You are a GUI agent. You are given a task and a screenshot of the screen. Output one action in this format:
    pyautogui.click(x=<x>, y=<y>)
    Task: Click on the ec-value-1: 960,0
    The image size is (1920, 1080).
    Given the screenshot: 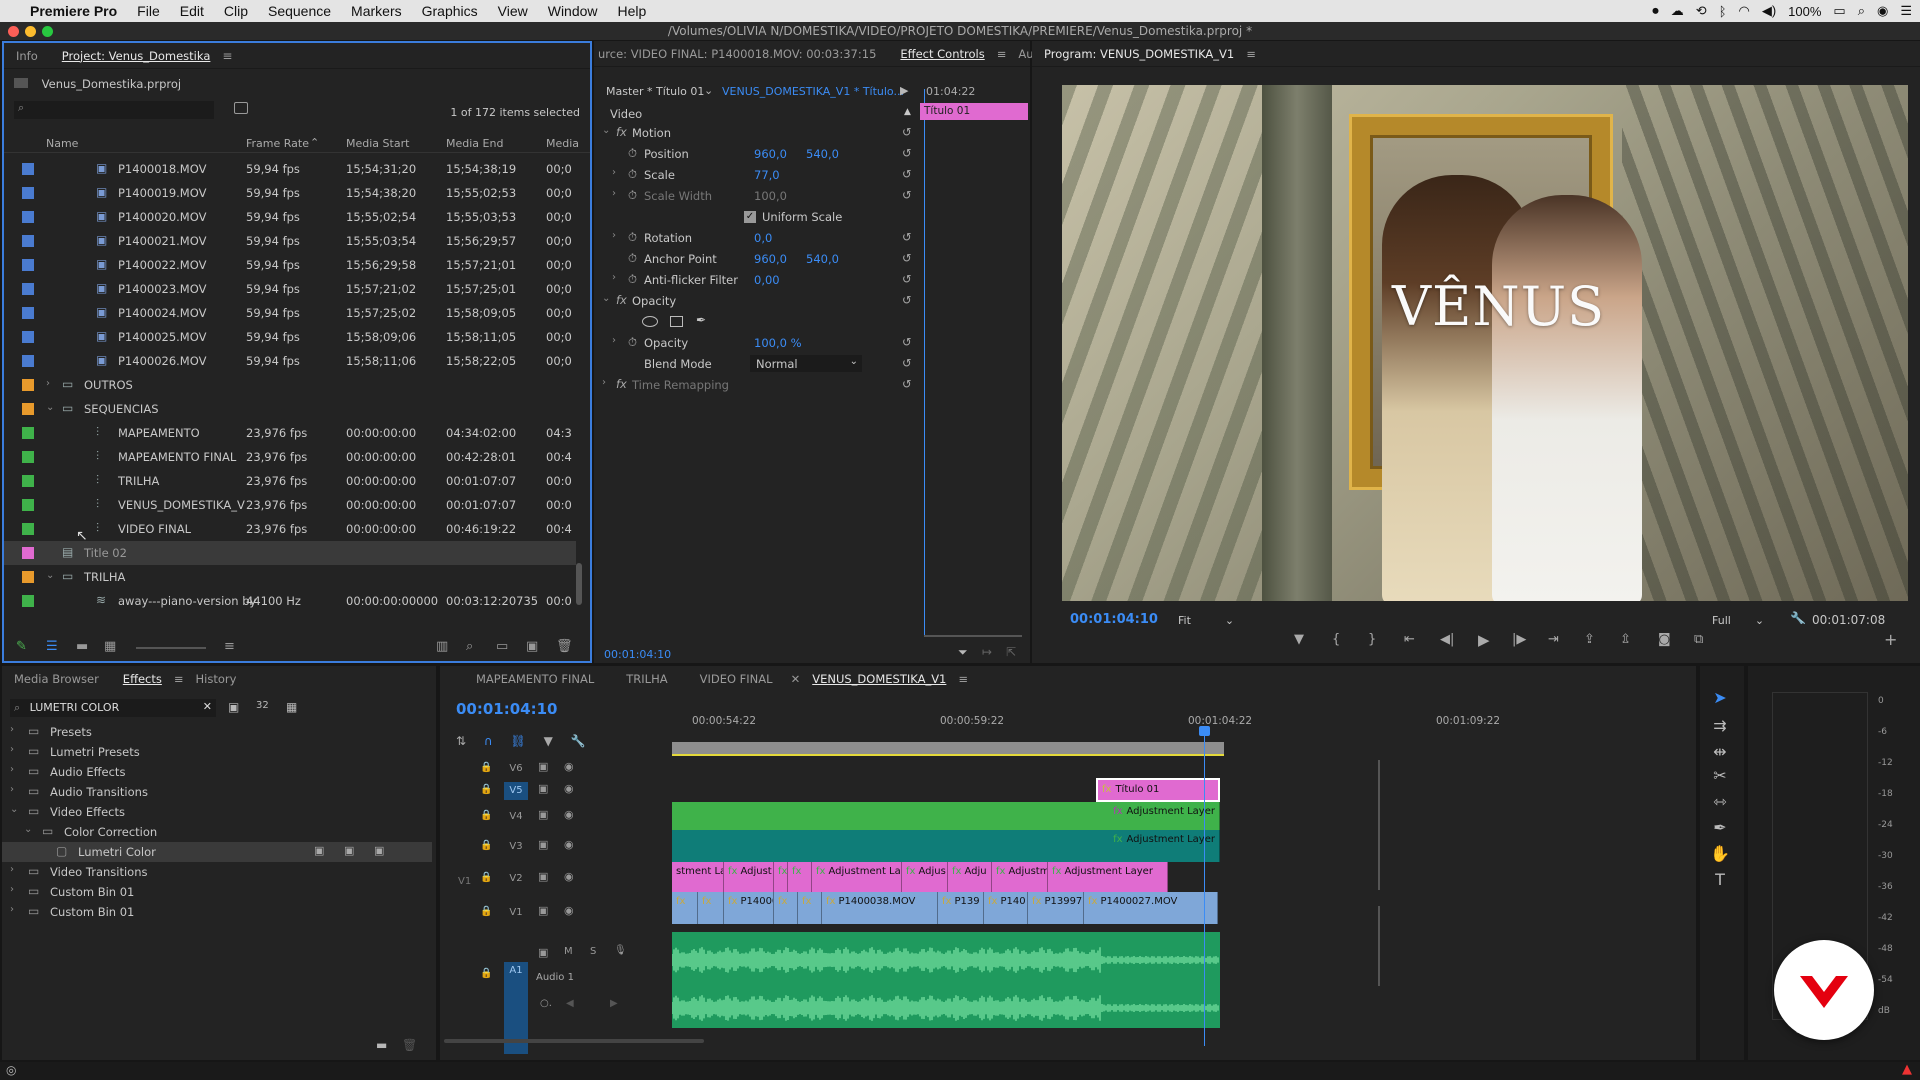 What is the action you would take?
    pyautogui.click(x=770, y=259)
    